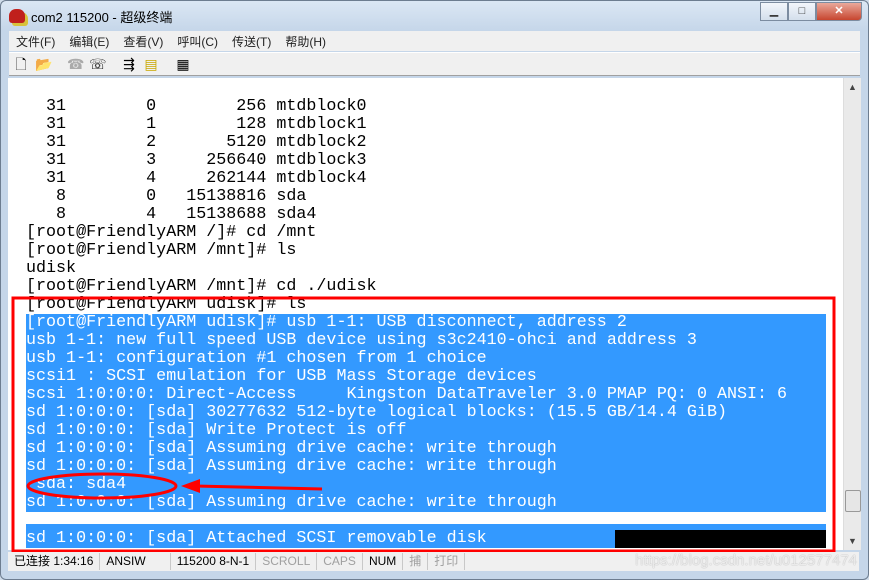 Image resolution: width=869 pixels, height=580 pixels. What do you see at coordinates (416, 561) in the screenshot?
I see `status-capture: 捕` at bounding box center [416, 561].